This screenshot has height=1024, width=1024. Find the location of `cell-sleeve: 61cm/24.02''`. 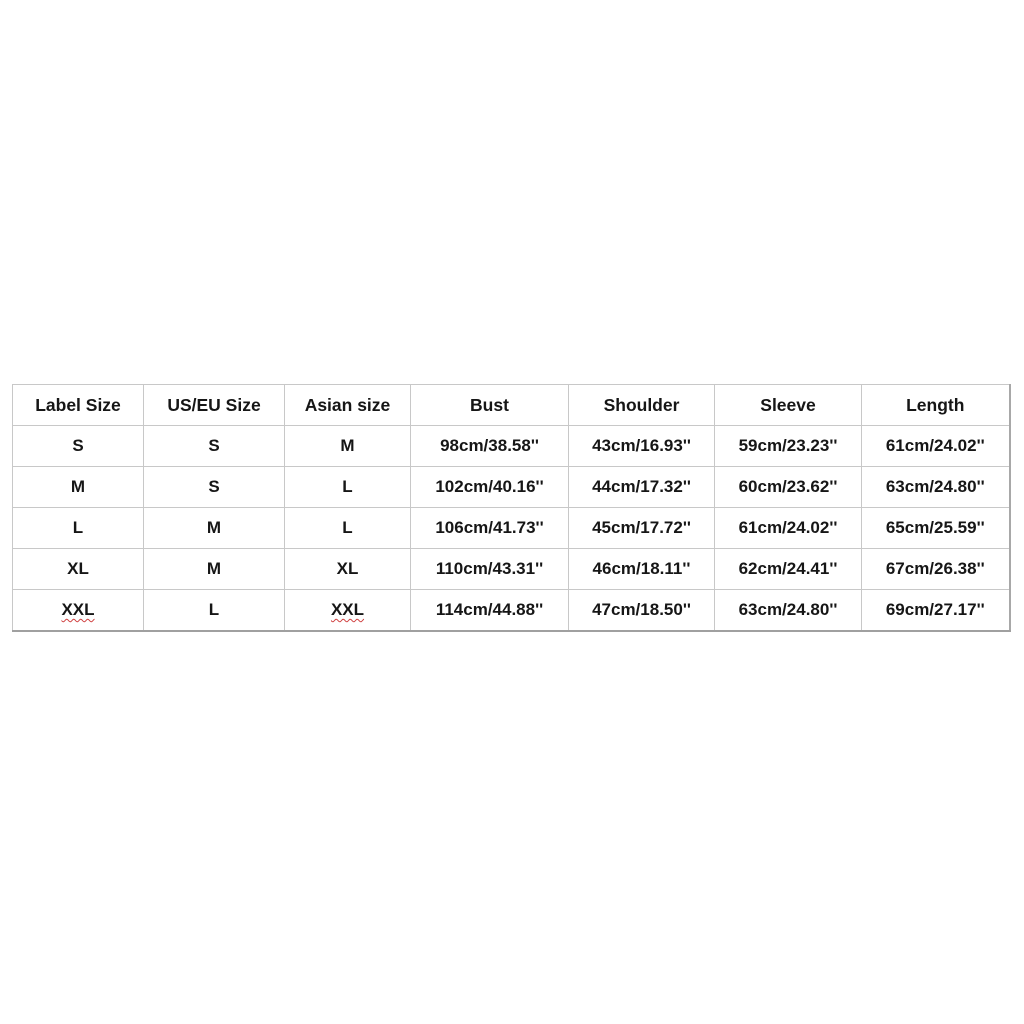

cell-sleeve: 61cm/24.02'' is located at coordinates (788, 528).